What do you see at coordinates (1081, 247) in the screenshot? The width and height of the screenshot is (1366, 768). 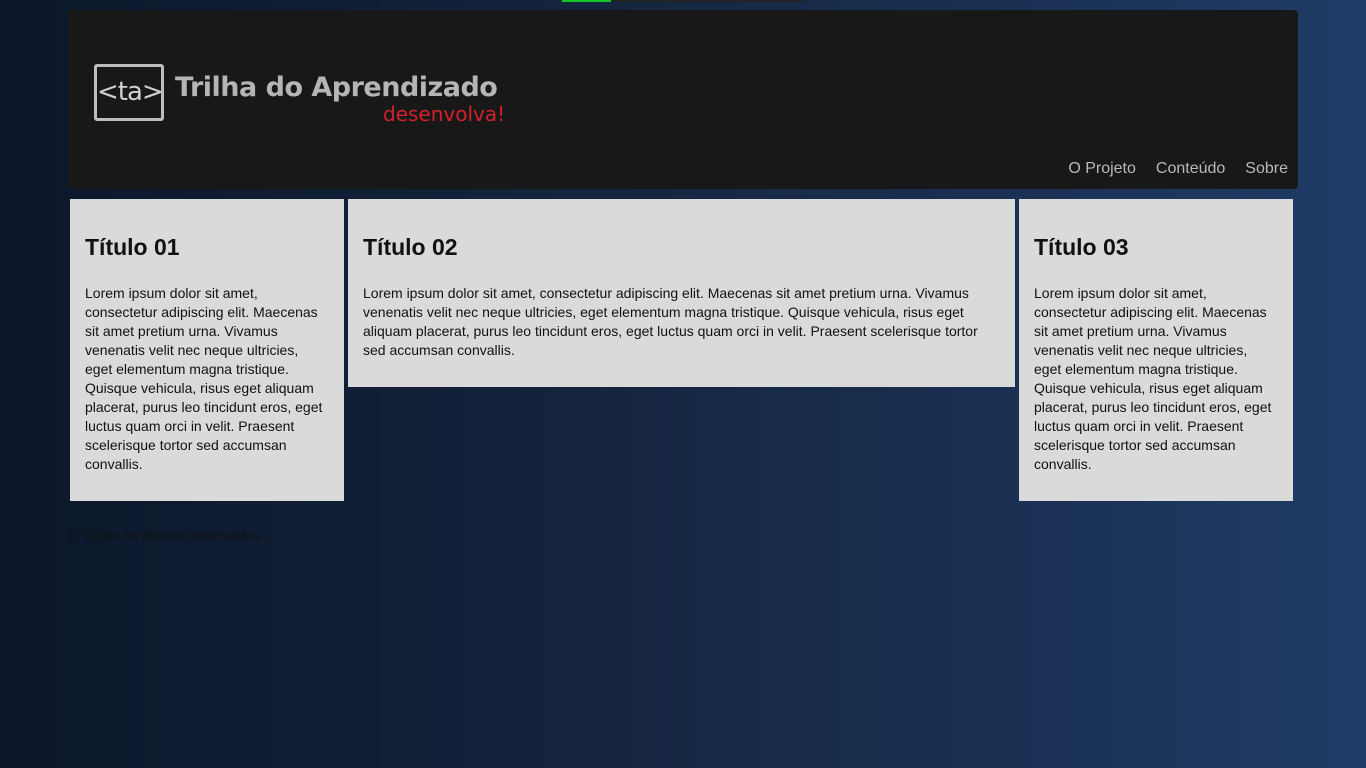 I see `card-title: Título 03` at bounding box center [1081, 247].